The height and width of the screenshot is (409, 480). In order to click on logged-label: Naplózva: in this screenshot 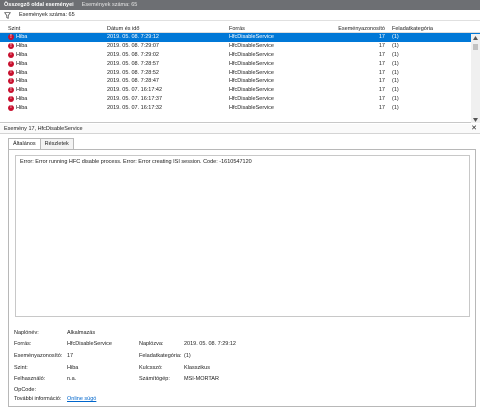, I will do `click(151, 344)`.